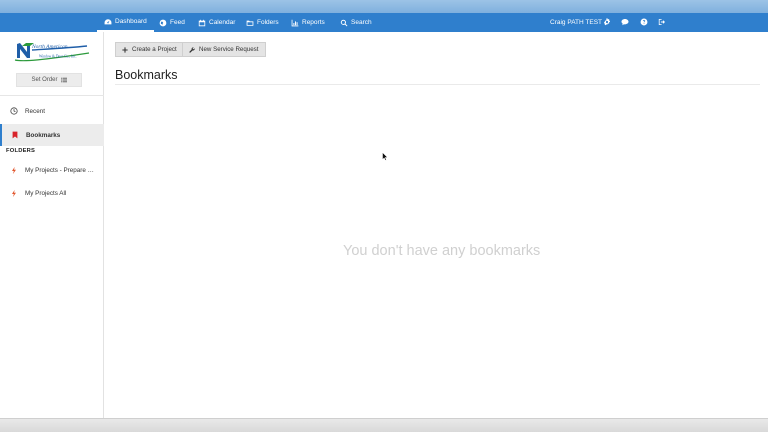 The width and height of the screenshot is (768, 432). What do you see at coordinates (61, 170) in the screenshot?
I see `folder-item-label: My Projects - Prepare Orders` at bounding box center [61, 170].